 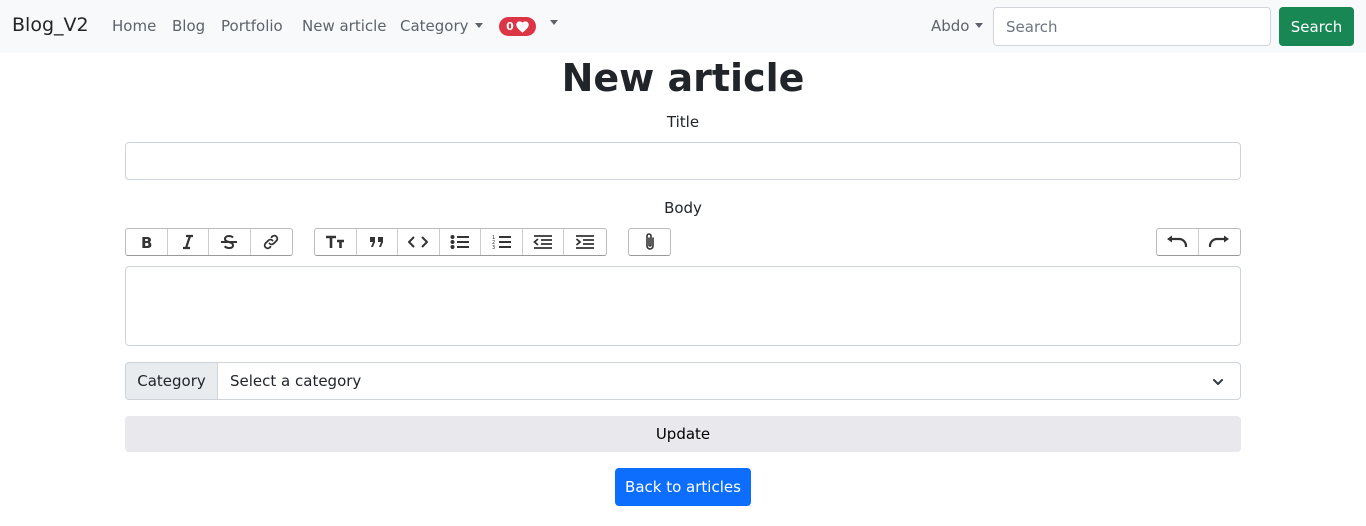 What do you see at coordinates (134, 26) in the screenshot?
I see `nav-link-home: Home` at bounding box center [134, 26].